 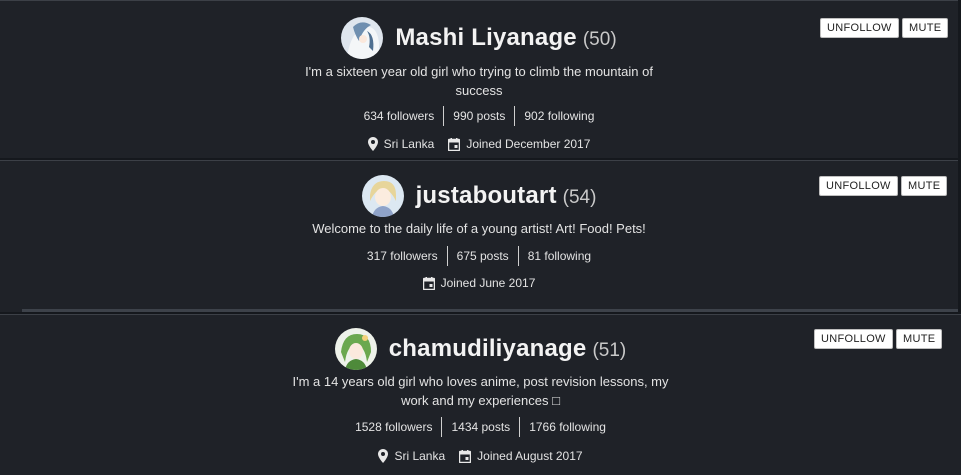 I want to click on username: Mashi Liyanage, so click(x=486, y=38).